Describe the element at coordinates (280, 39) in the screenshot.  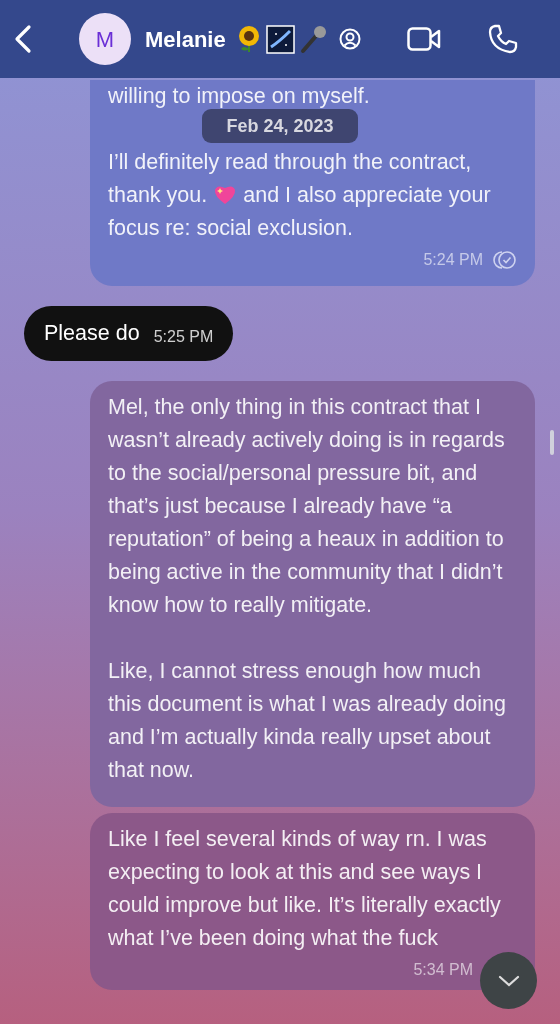
I see `galaxy-icon` at that location.